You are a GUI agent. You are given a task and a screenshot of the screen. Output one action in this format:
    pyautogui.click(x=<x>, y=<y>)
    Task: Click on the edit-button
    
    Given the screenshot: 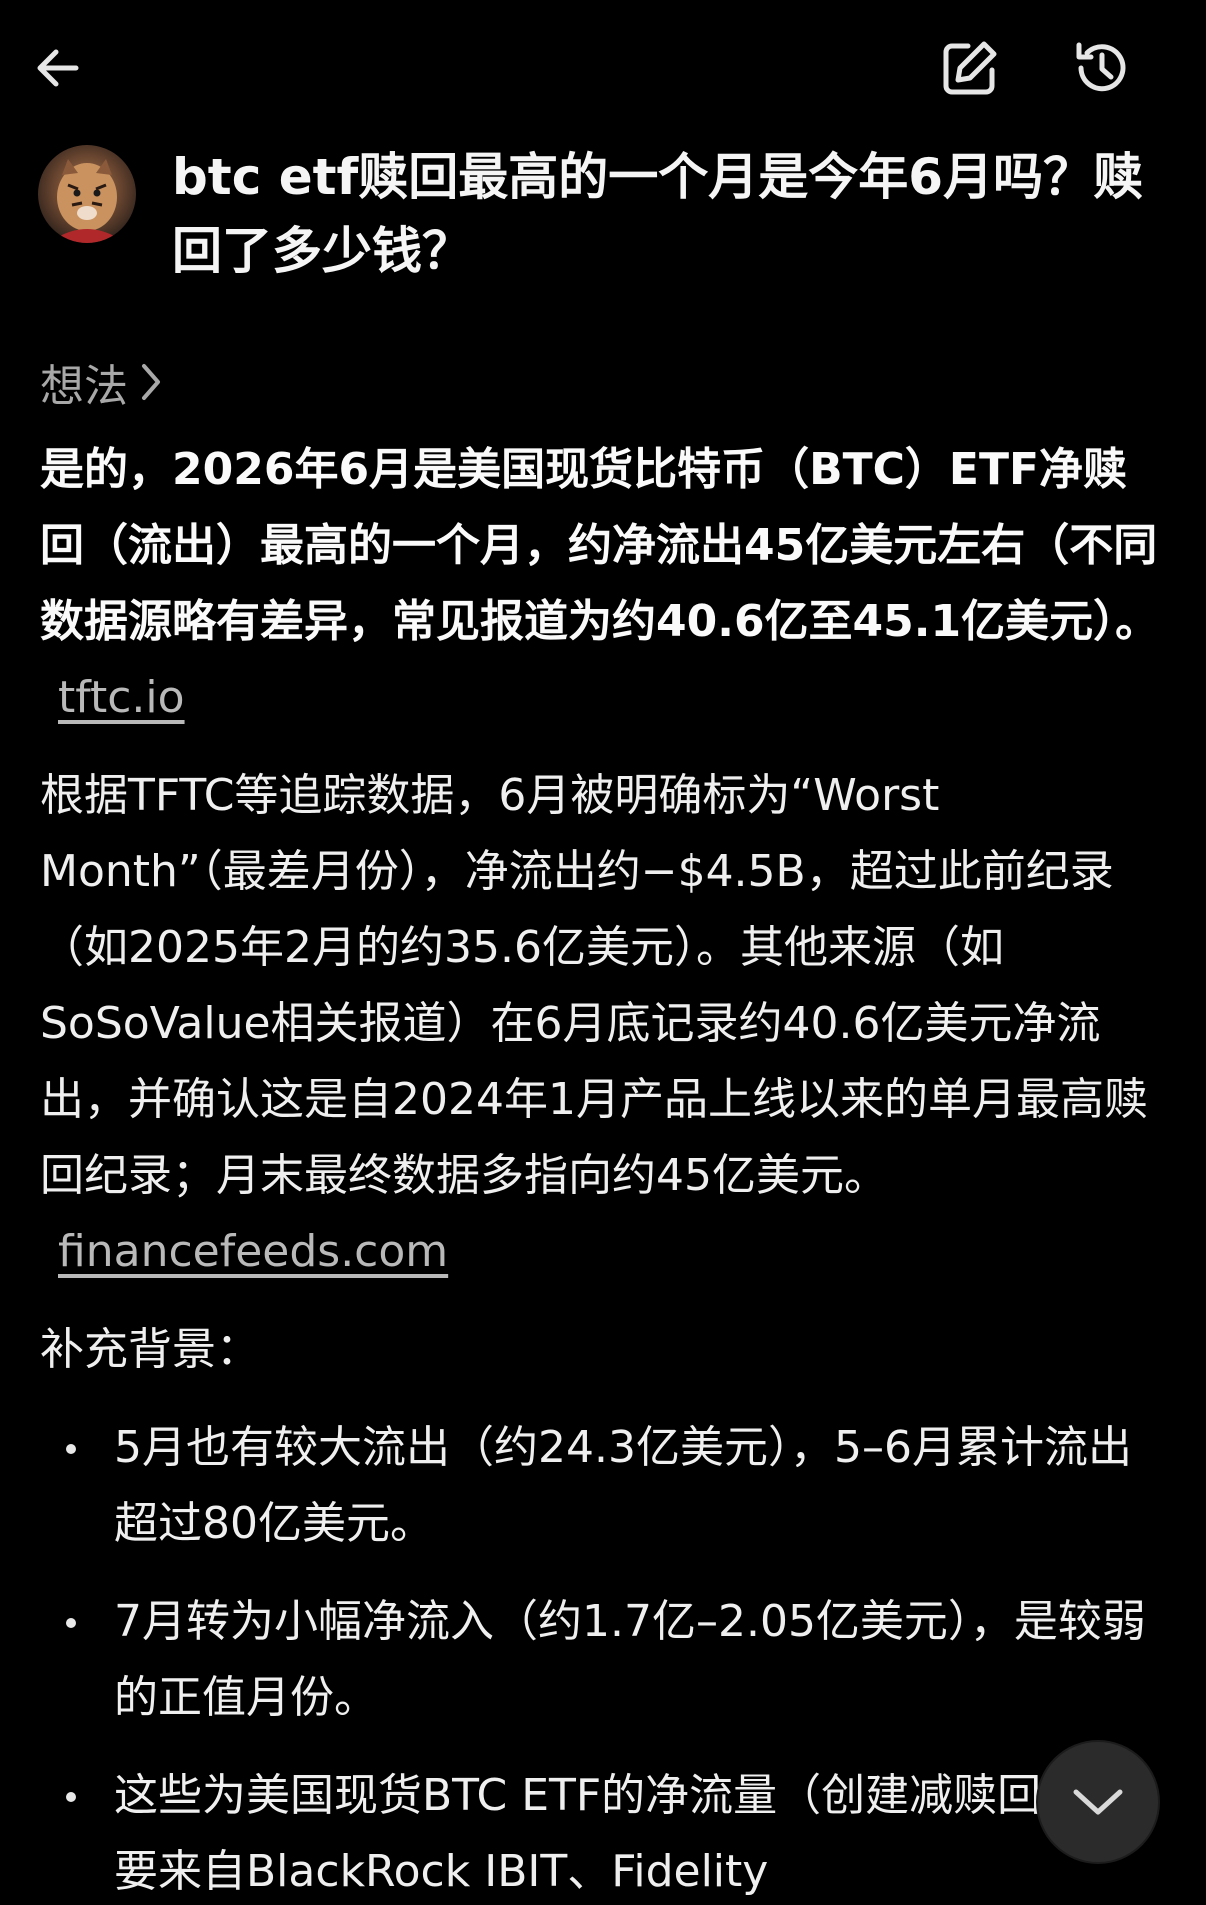 What is the action you would take?
    pyautogui.click(x=970, y=68)
    